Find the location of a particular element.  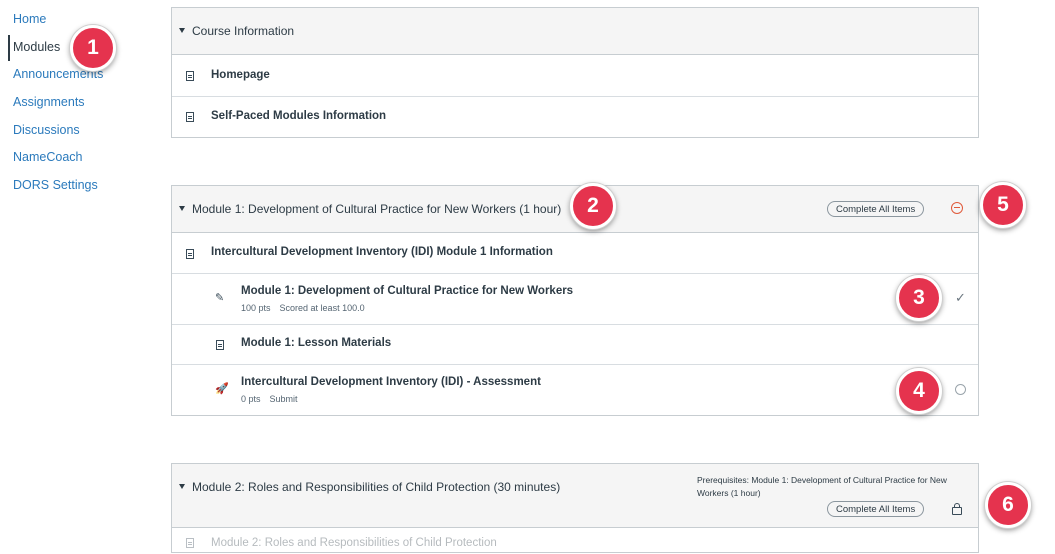

module-item-title: Homepage is located at coordinates (240, 75).